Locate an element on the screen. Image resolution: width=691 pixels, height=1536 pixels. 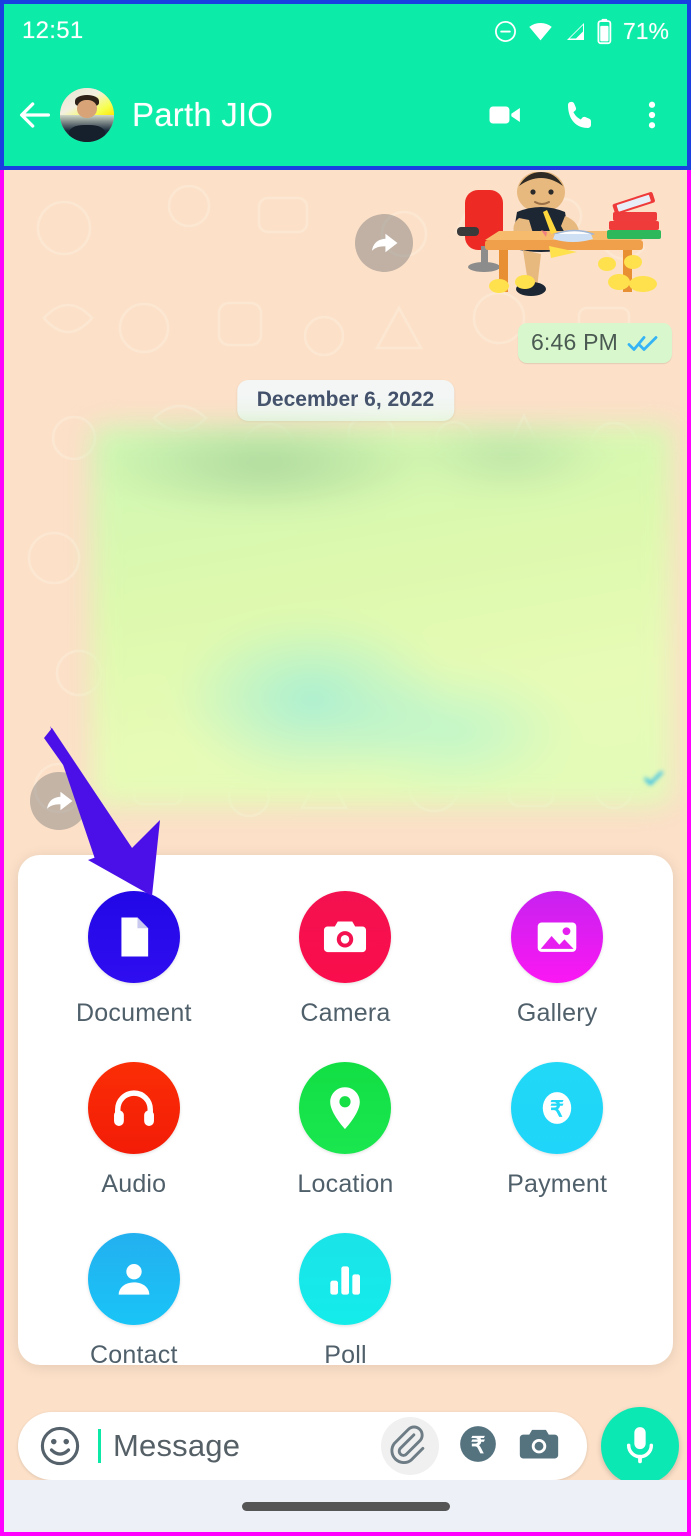
message-timestamp-row: 6:46 PM is located at coordinates (594, 343).